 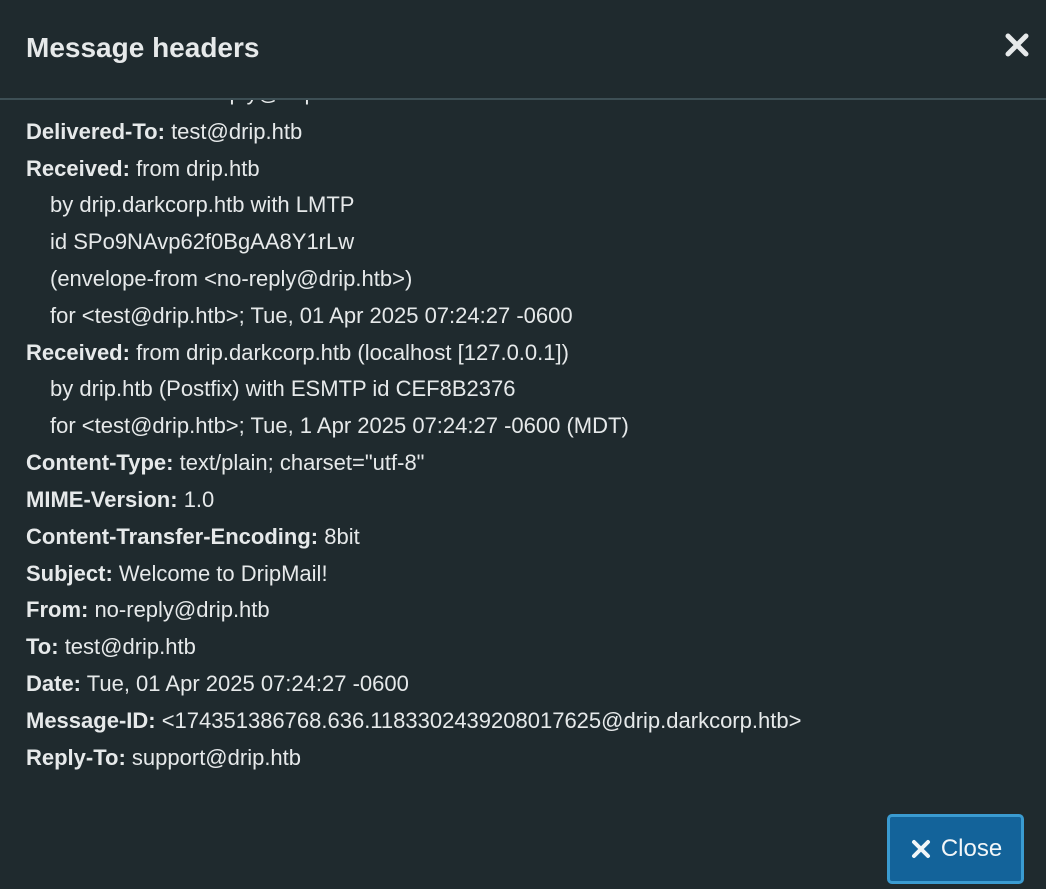 What do you see at coordinates (164, 131) in the screenshot?
I see `header-line: Delivered-To: test@drip.htb` at bounding box center [164, 131].